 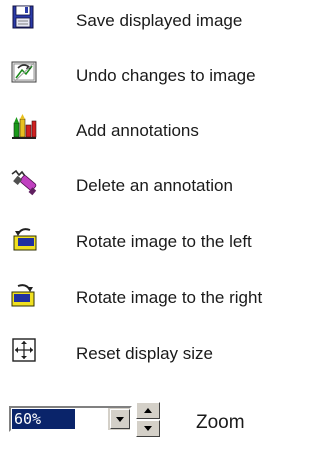 I want to click on legend-row-save: Save displayed image, so click(x=163, y=20).